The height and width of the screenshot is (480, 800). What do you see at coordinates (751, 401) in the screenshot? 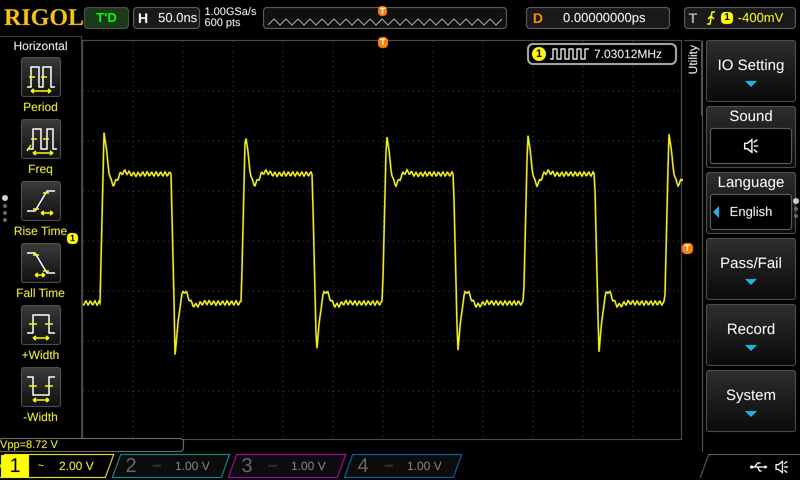
I see `menu-button: System` at bounding box center [751, 401].